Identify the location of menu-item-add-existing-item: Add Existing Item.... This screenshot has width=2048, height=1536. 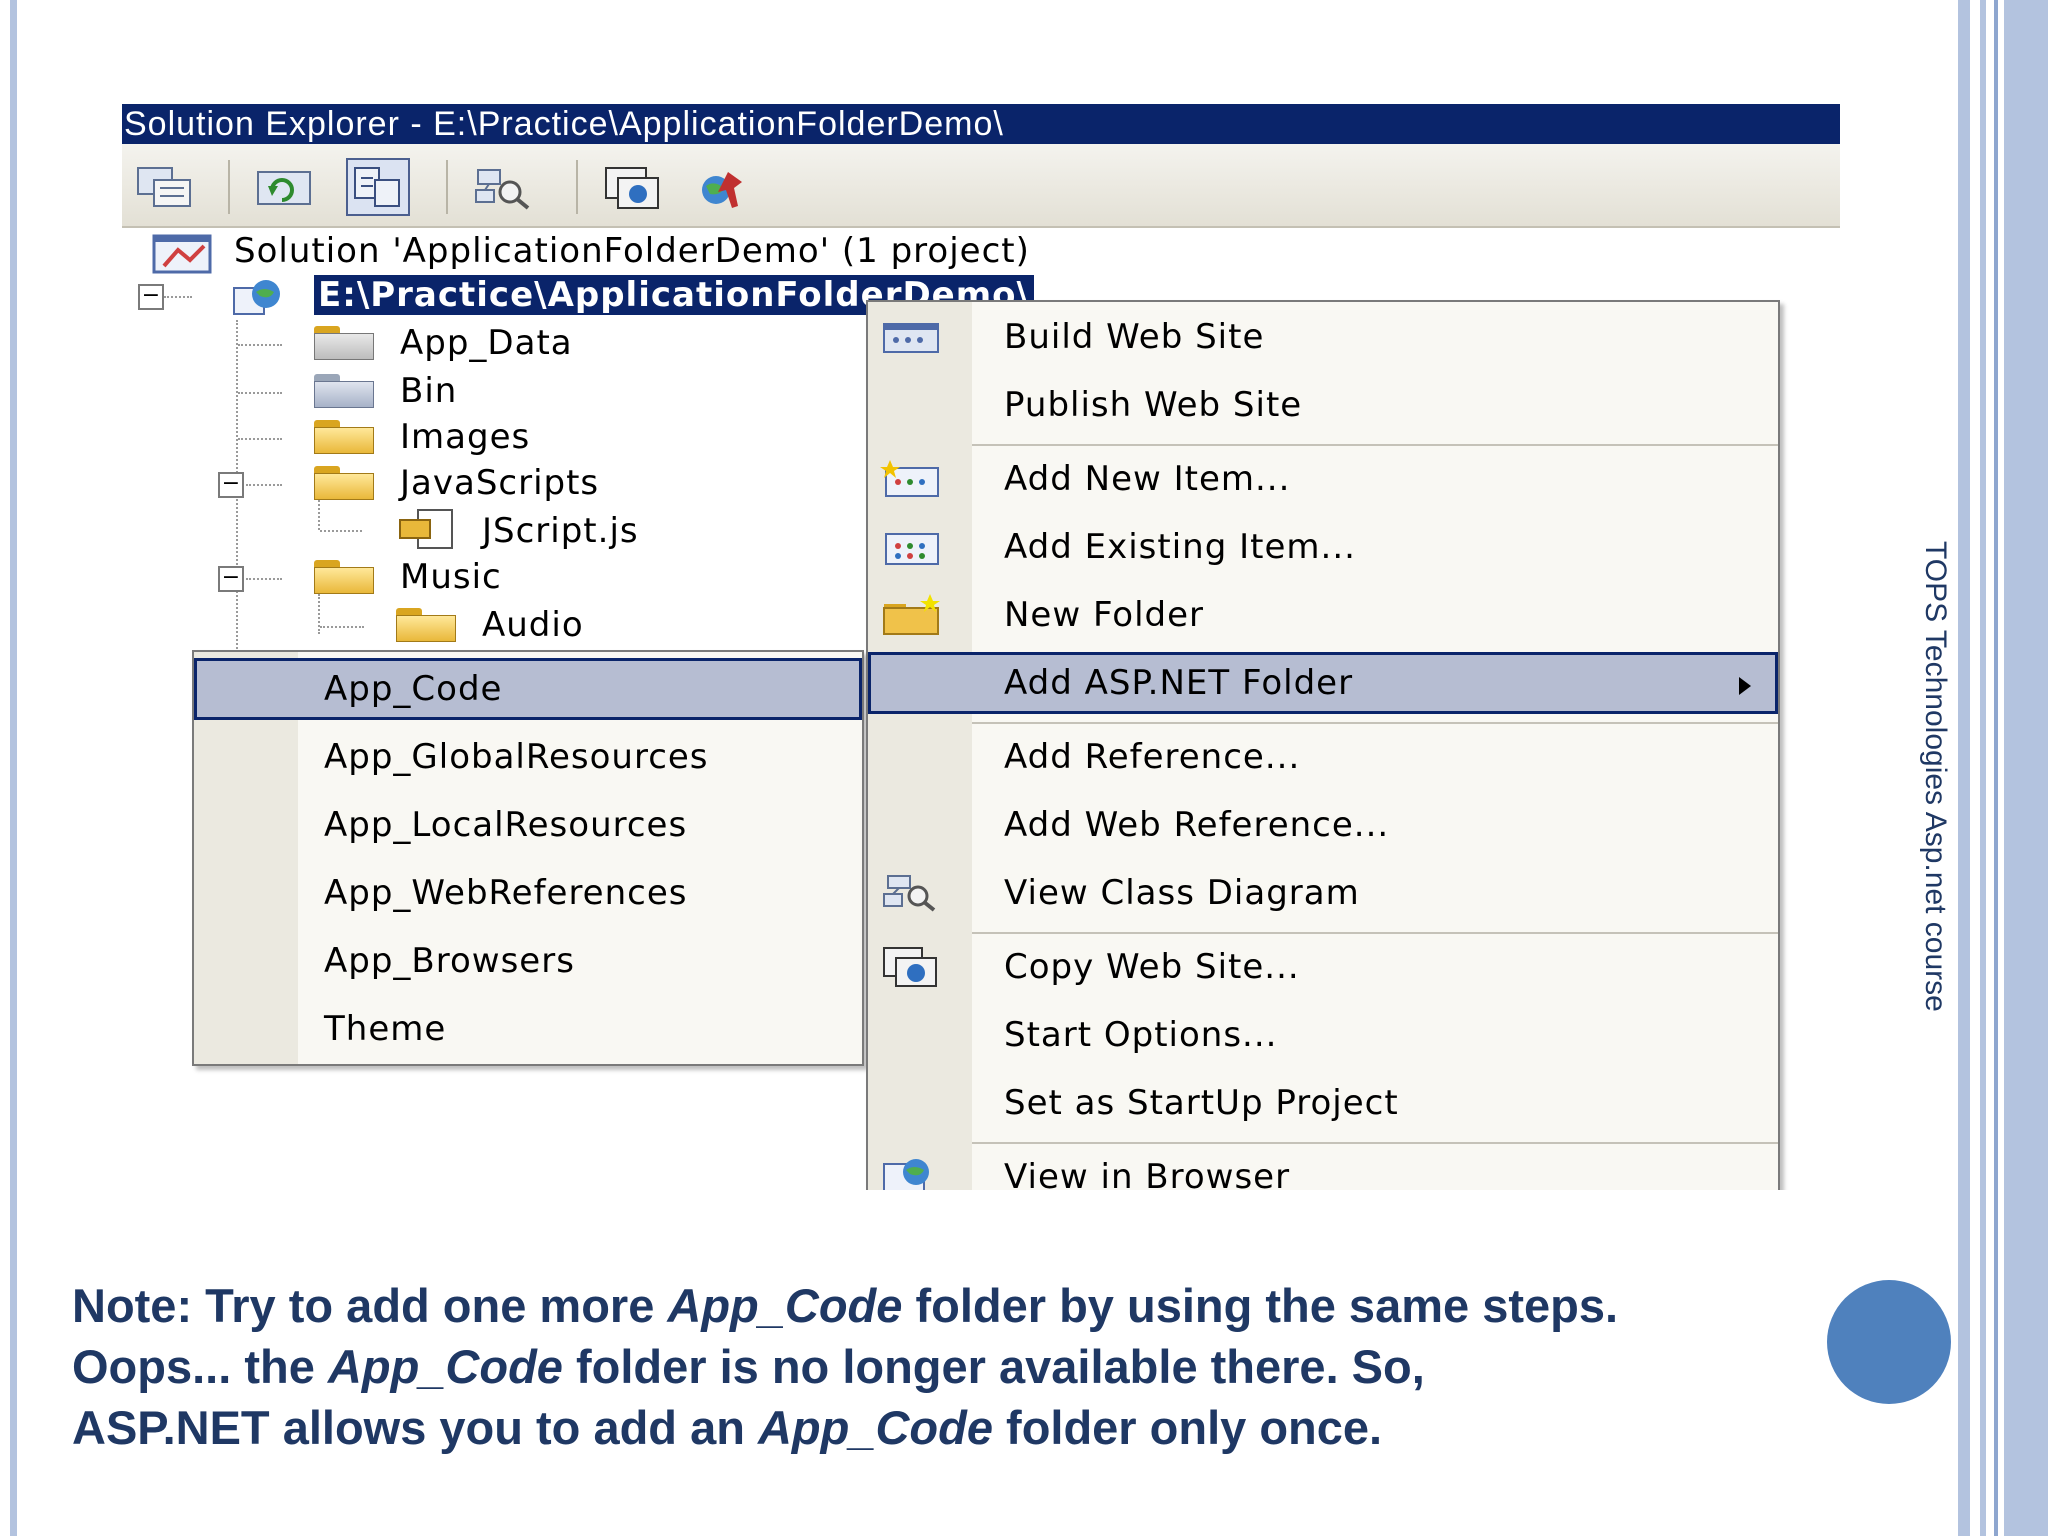
(1323, 547).